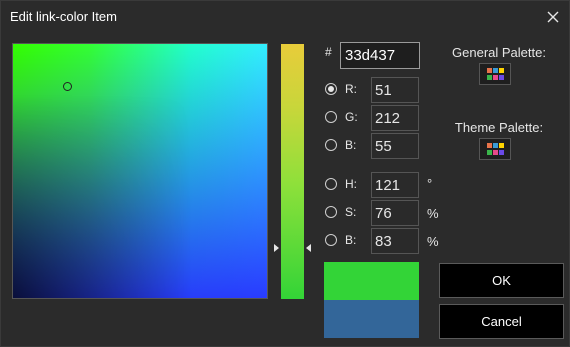 The image size is (570, 347). What do you see at coordinates (351, 89) in the screenshot?
I see `red-label: R:` at bounding box center [351, 89].